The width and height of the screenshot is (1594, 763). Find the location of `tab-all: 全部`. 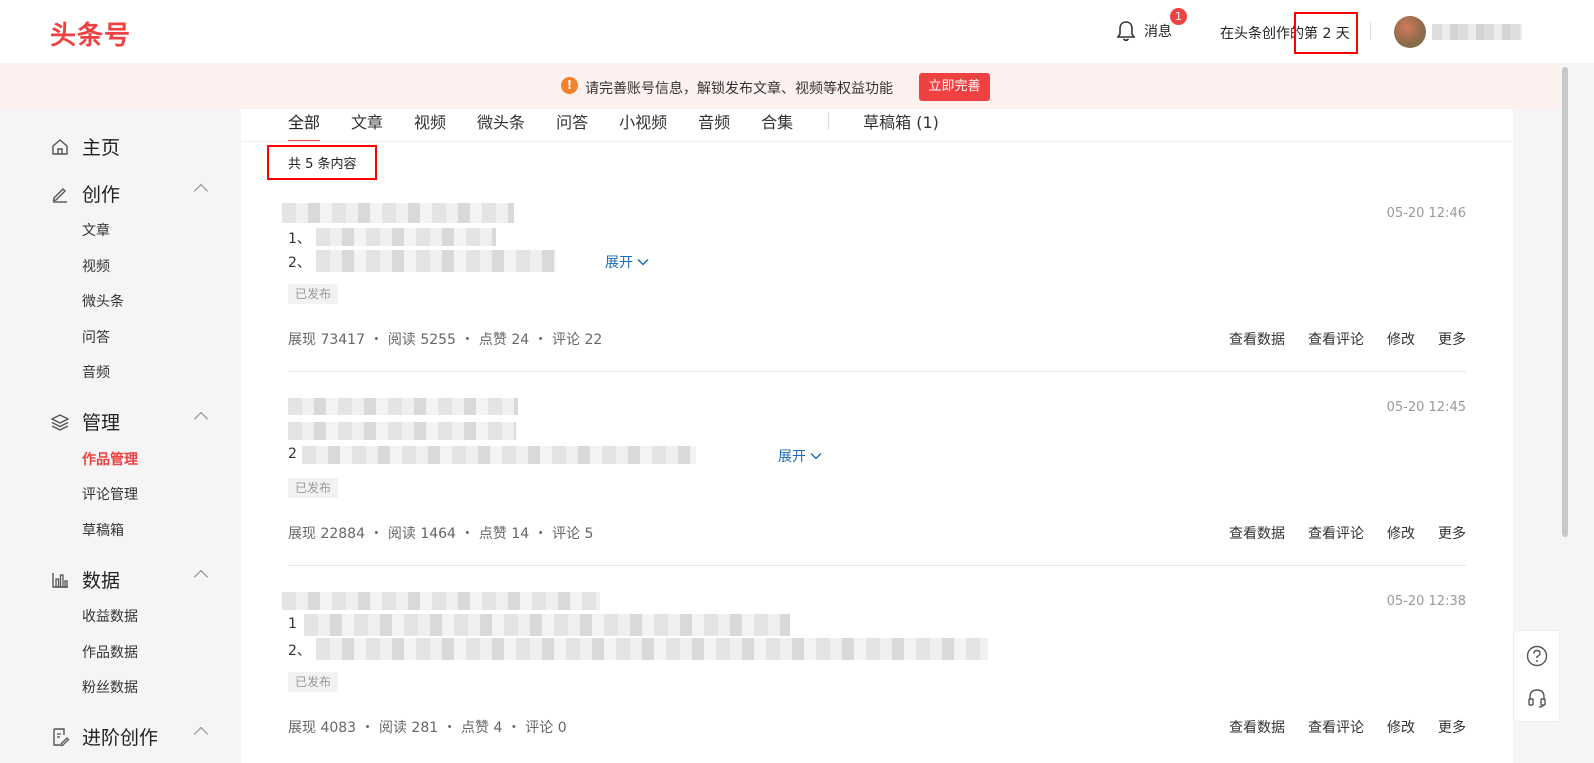

tab-all: 全部 is located at coordinates (304, 125).